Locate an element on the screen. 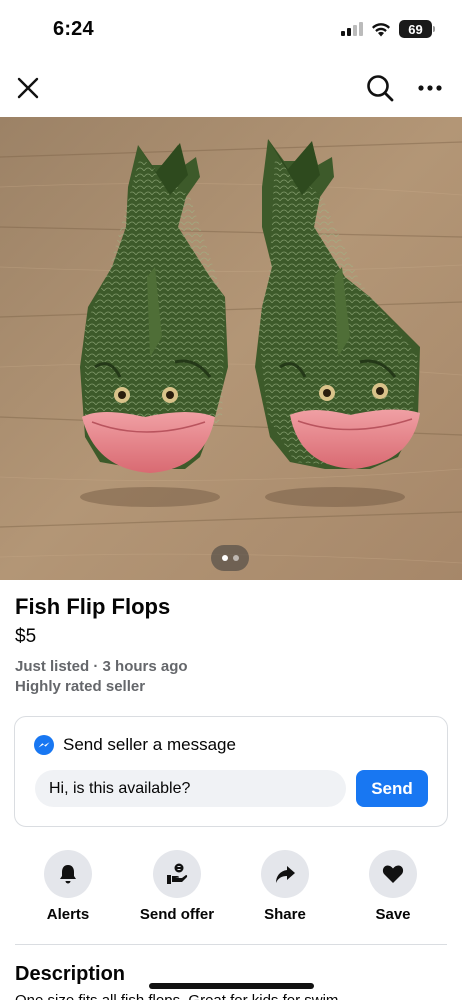 This screenshot has height=1000, width=462. status-bar: 6:24 69 is located at coordinates (231, 30).